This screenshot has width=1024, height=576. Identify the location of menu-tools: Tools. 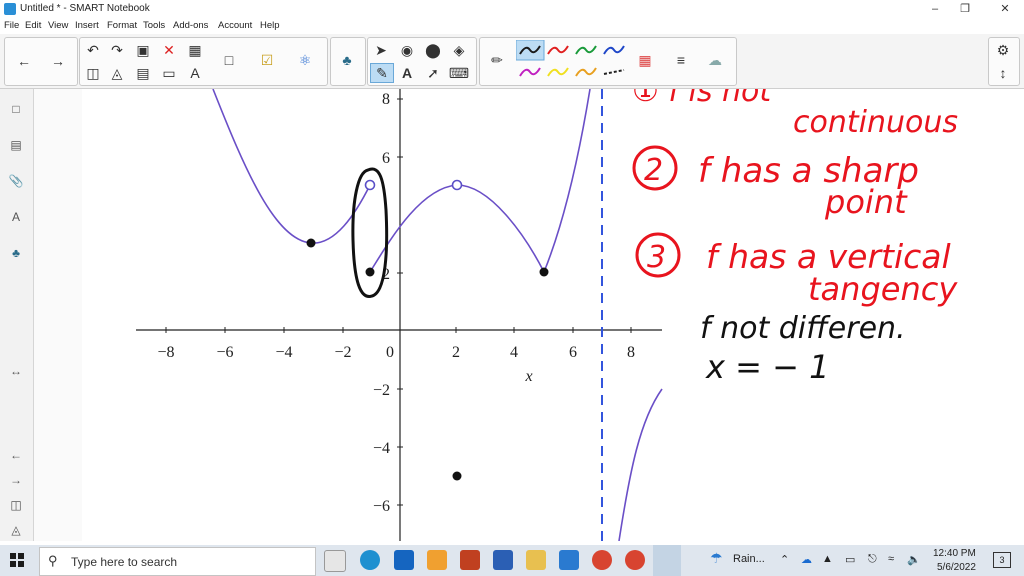
(154, 25).